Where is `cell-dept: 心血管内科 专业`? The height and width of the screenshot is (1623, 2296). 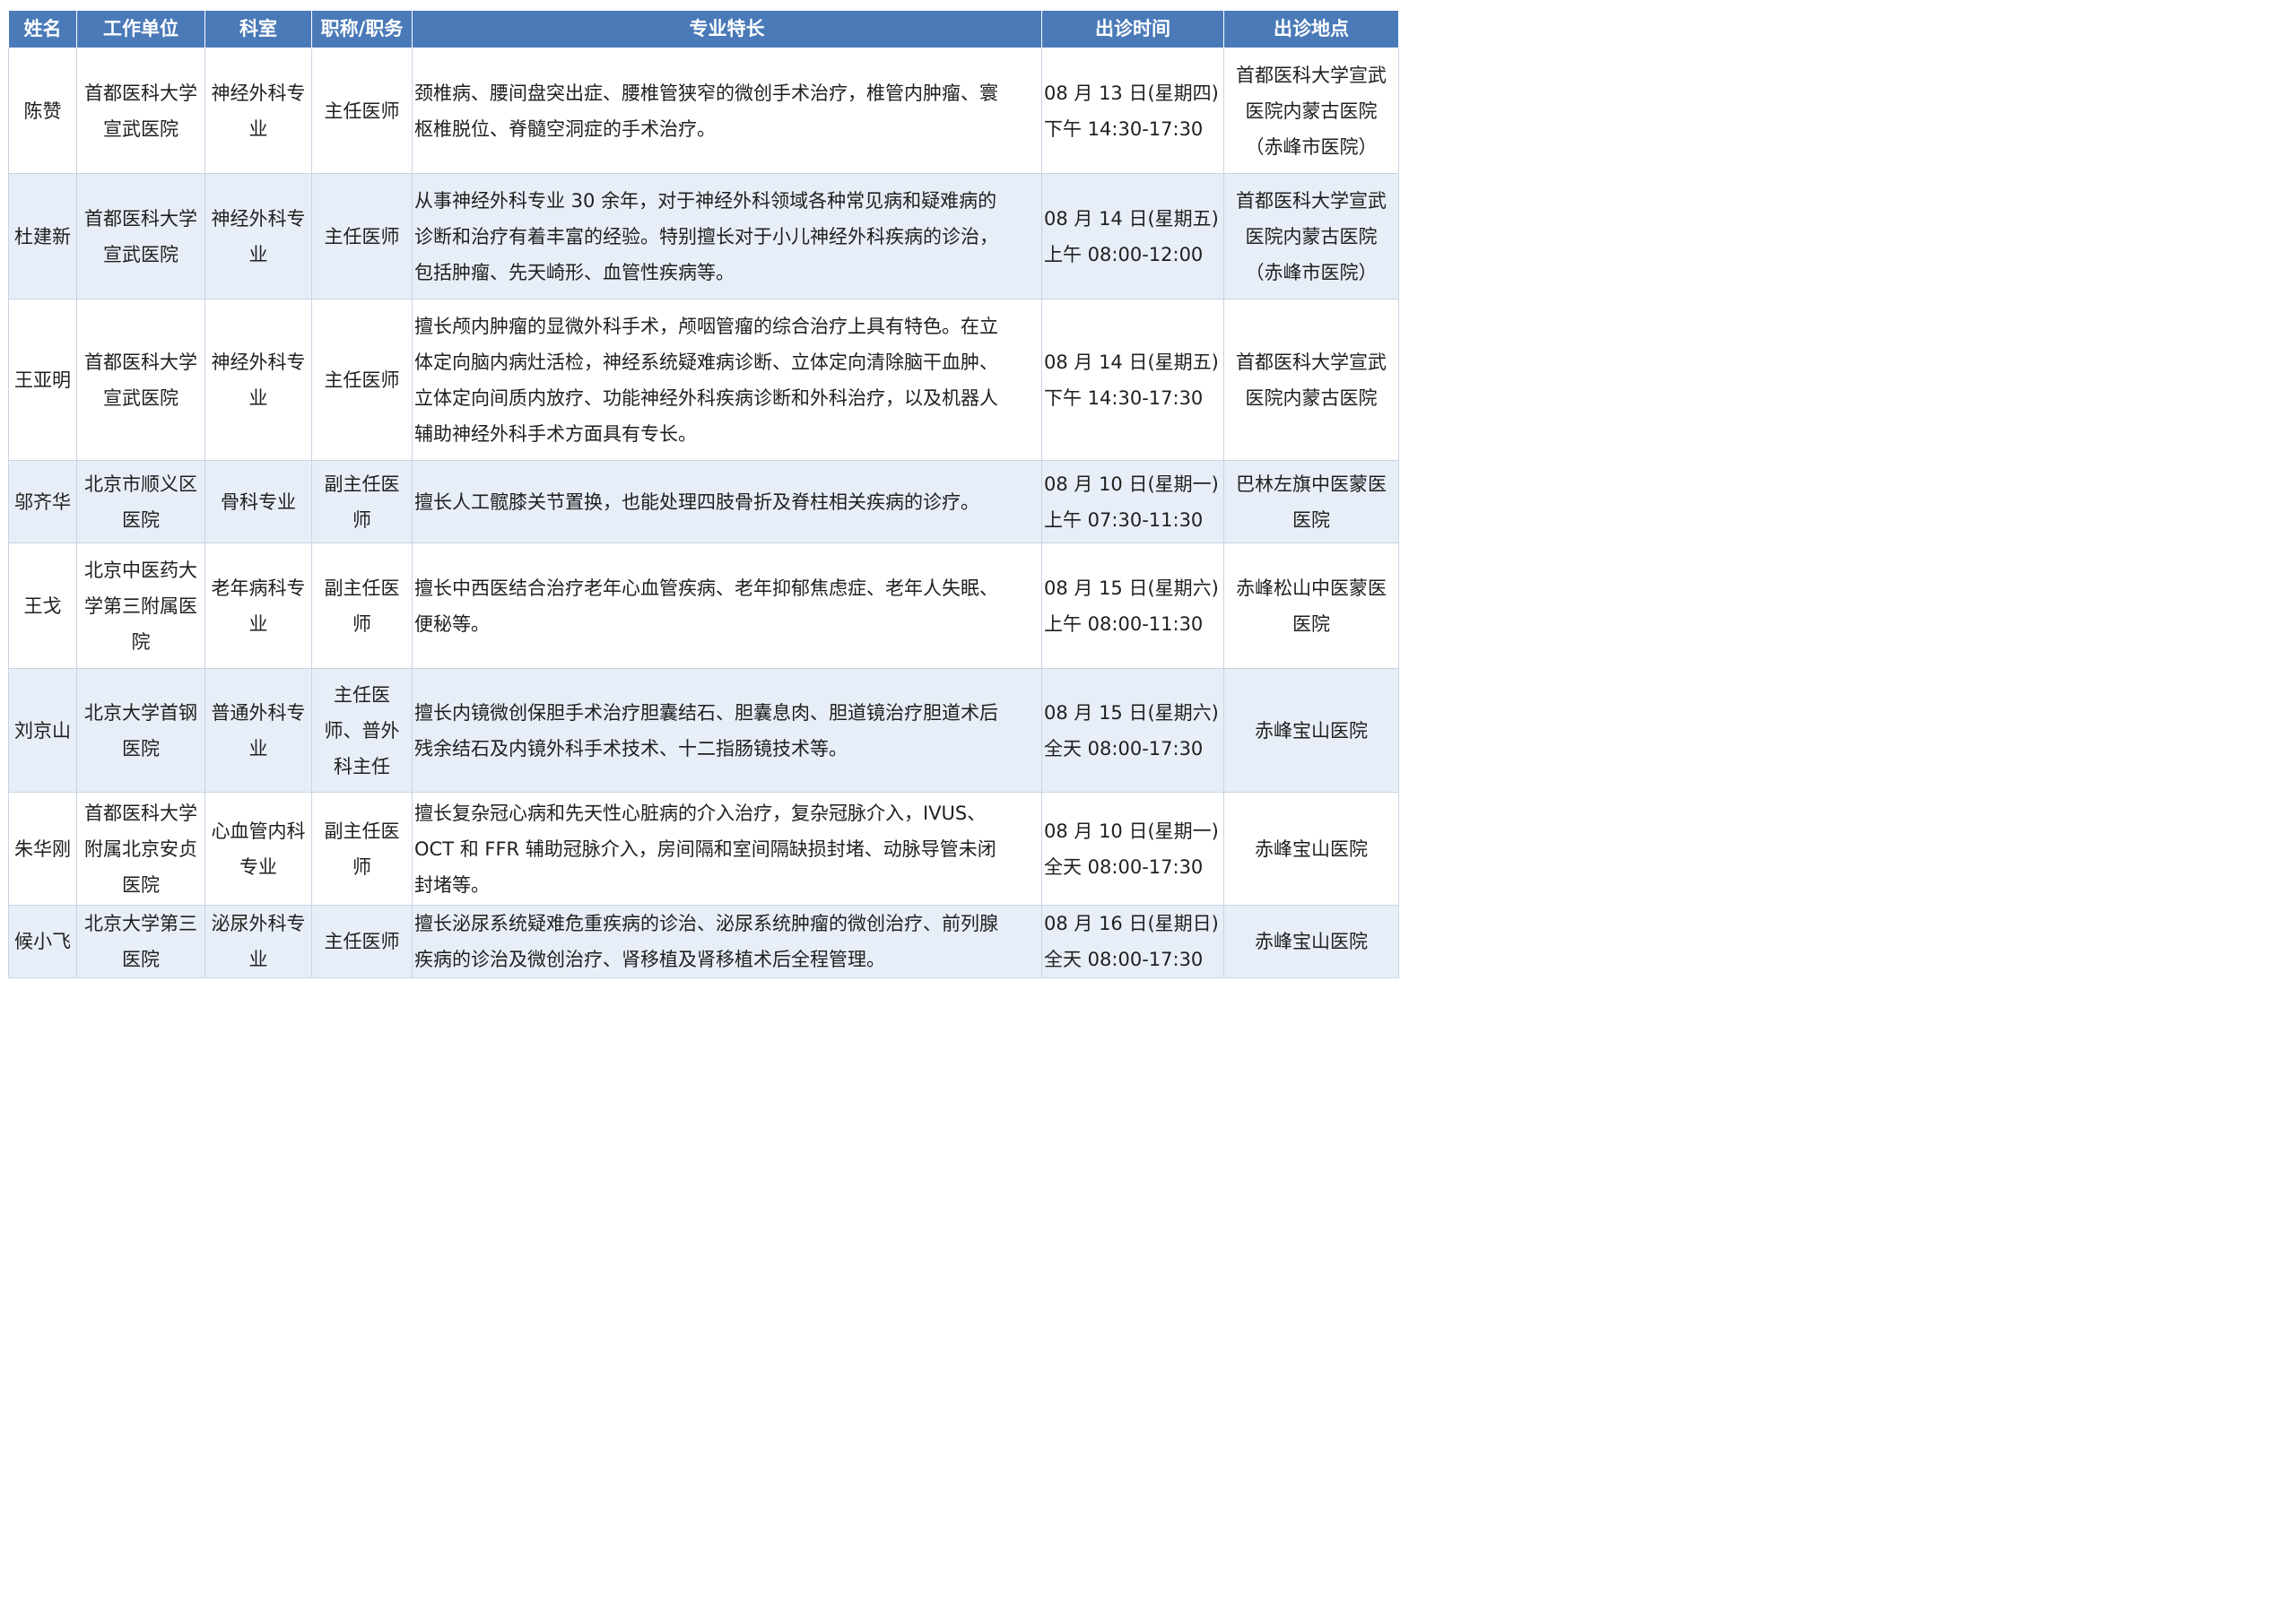
cell-dept: 心血管内科 专业 is located at coordinates (258, 849).